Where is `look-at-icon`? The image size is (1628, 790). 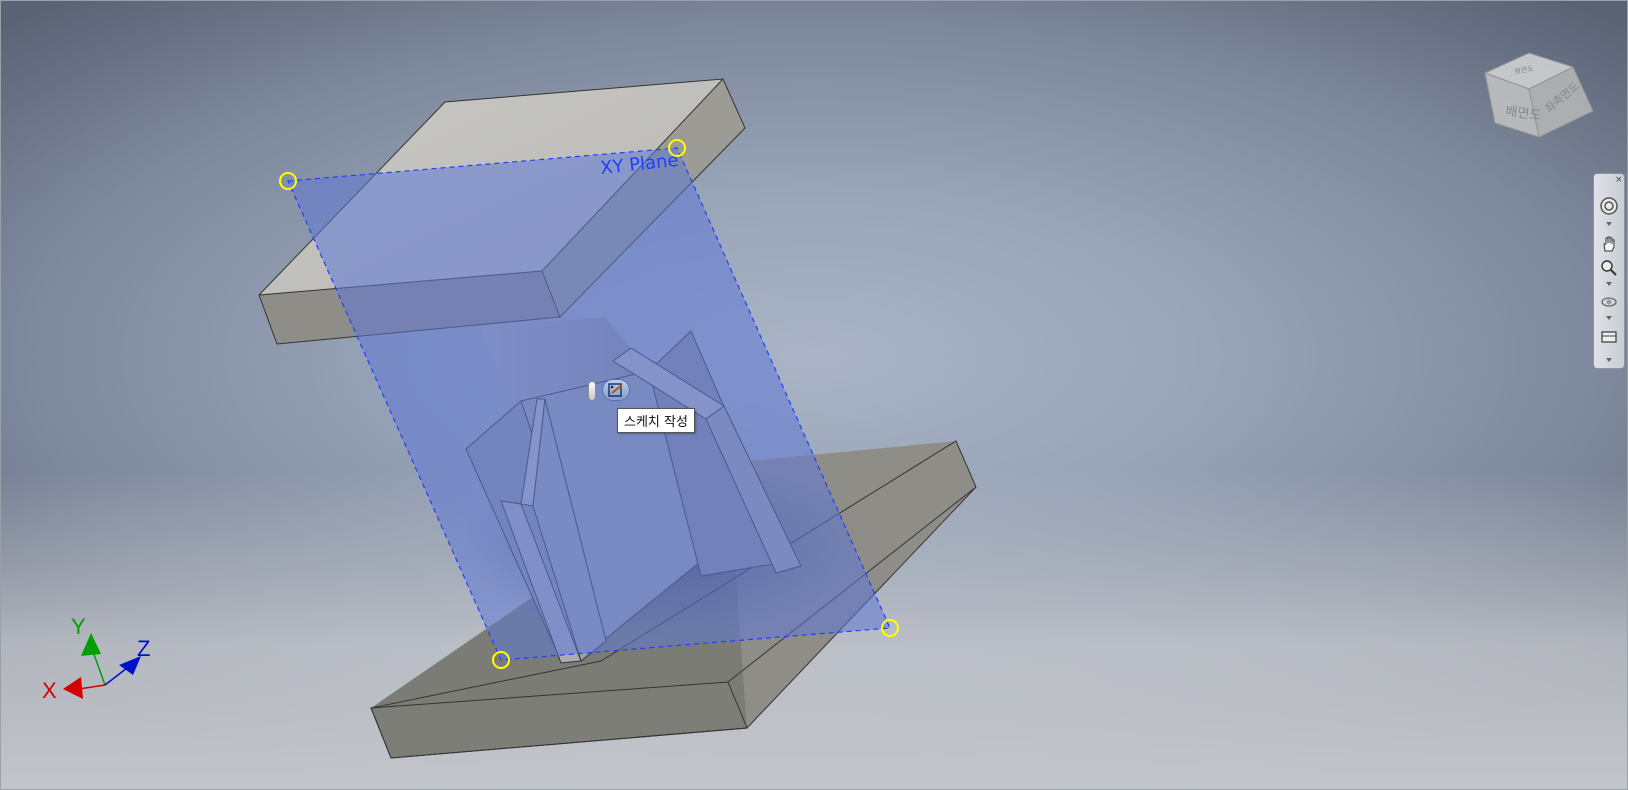
look-at-icon is located at coordinates (1609, 336).